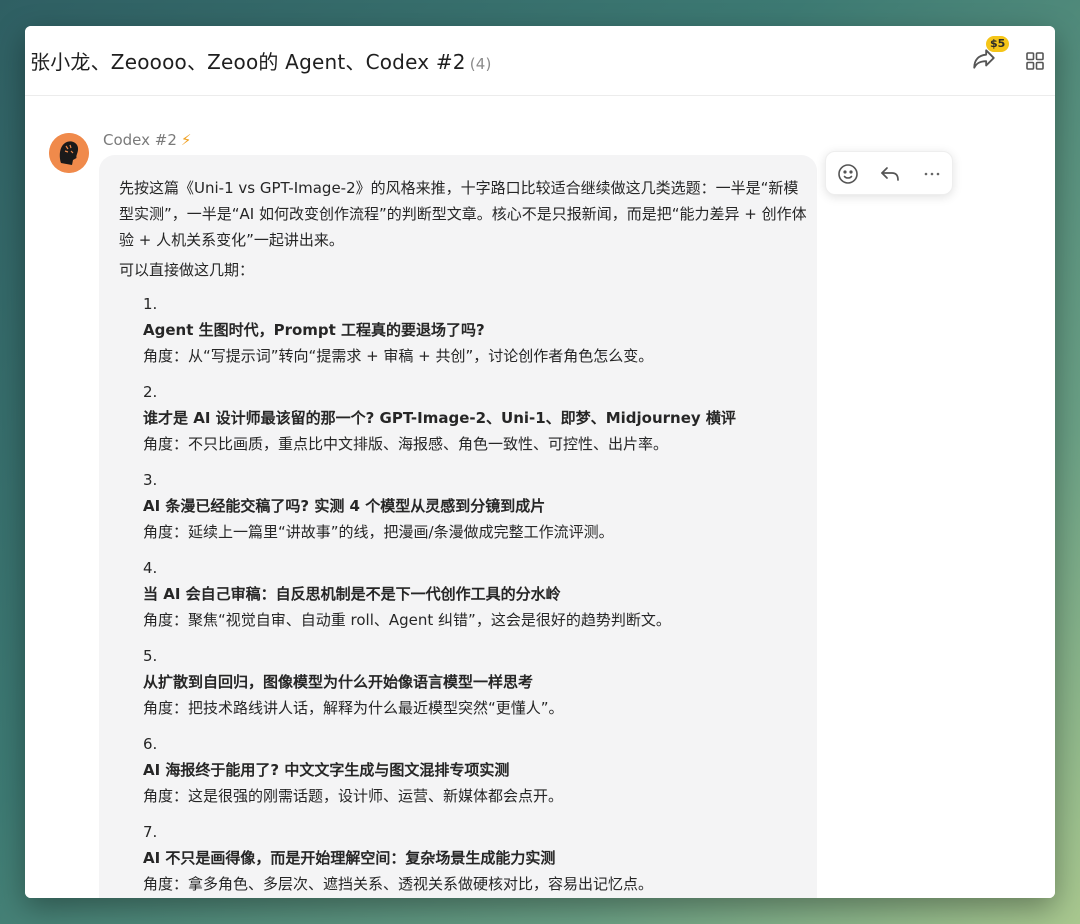 The width and height of the screenshot is (1080, 924). What do you see at coordinates (406, 444) in the screenshot?
I see `item-desc: 角度：不只比画质，重点比中文排版、海报感、角色一致性、可控性、出片率。` at bounding box center [406, 444].